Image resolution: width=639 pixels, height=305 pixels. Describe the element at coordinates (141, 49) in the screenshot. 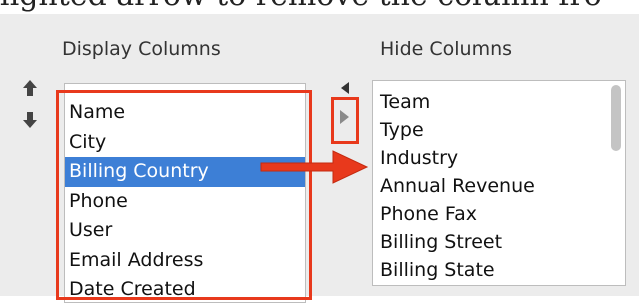

I see `display-columns-header: Display Columns` at that location.